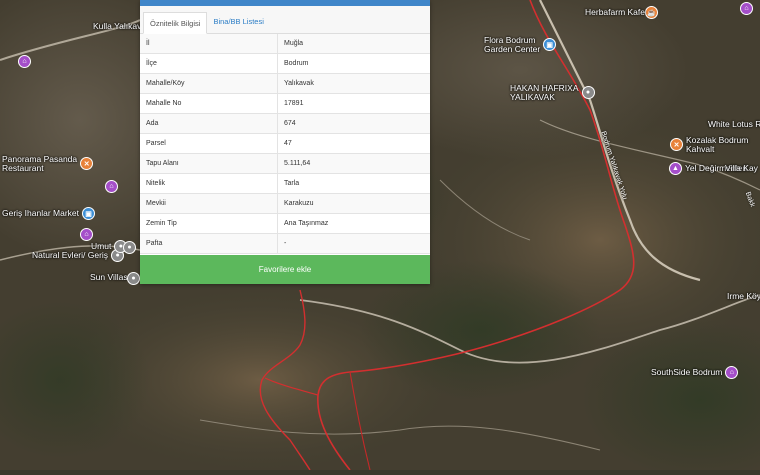 The image size is (760, 475). I want to click on attribute-value: 674, so click(353, 123).